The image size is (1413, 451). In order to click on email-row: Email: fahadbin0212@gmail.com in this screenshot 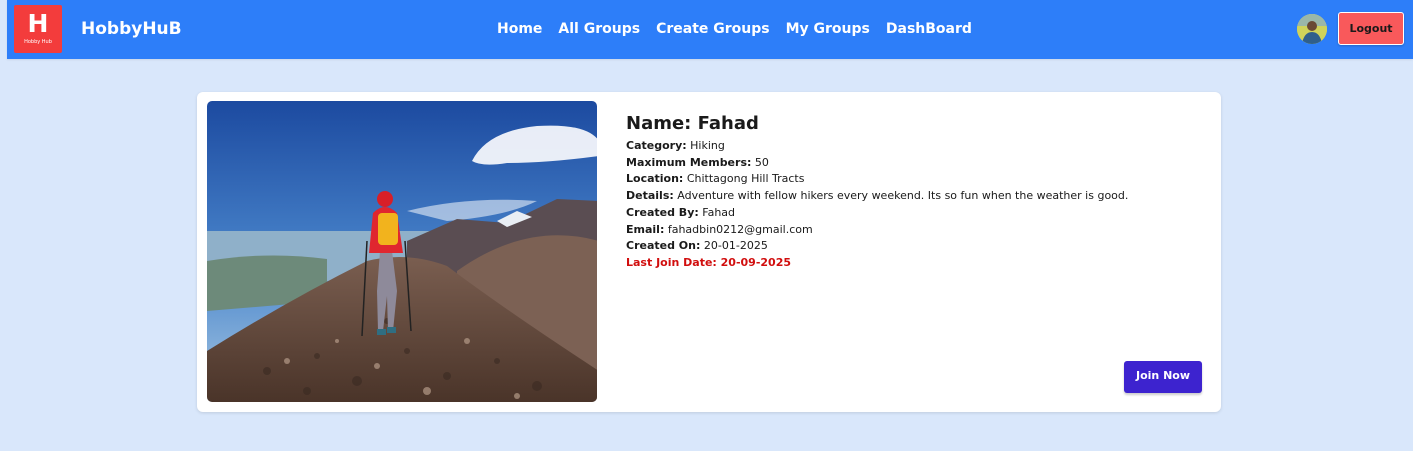, I will do `click(916, 230)`.